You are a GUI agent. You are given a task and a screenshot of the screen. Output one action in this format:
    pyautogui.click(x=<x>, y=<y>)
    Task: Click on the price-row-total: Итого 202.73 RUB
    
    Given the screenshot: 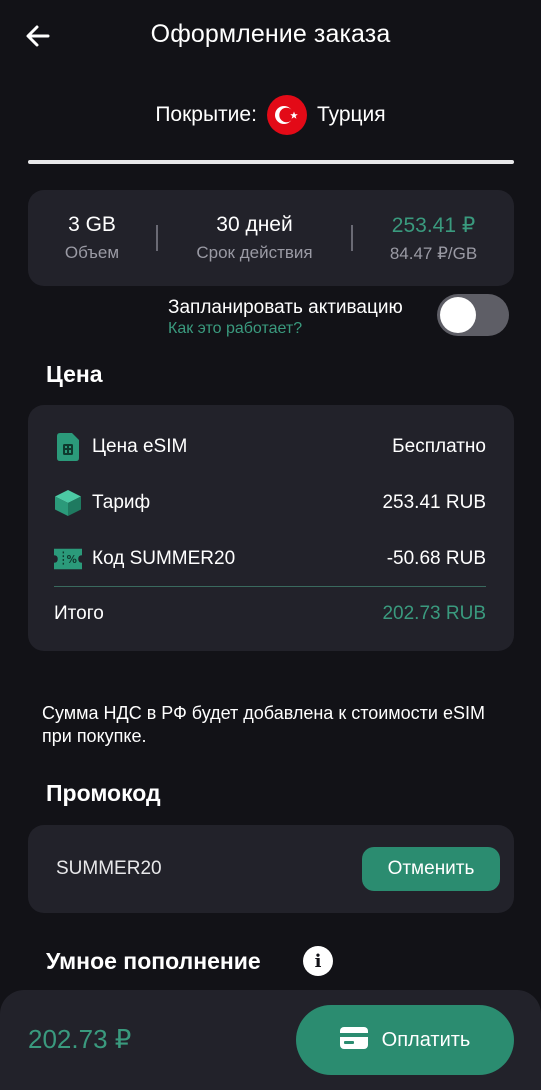 What is the action you would take?
    pyautogui.click(x=271, y=614)
    